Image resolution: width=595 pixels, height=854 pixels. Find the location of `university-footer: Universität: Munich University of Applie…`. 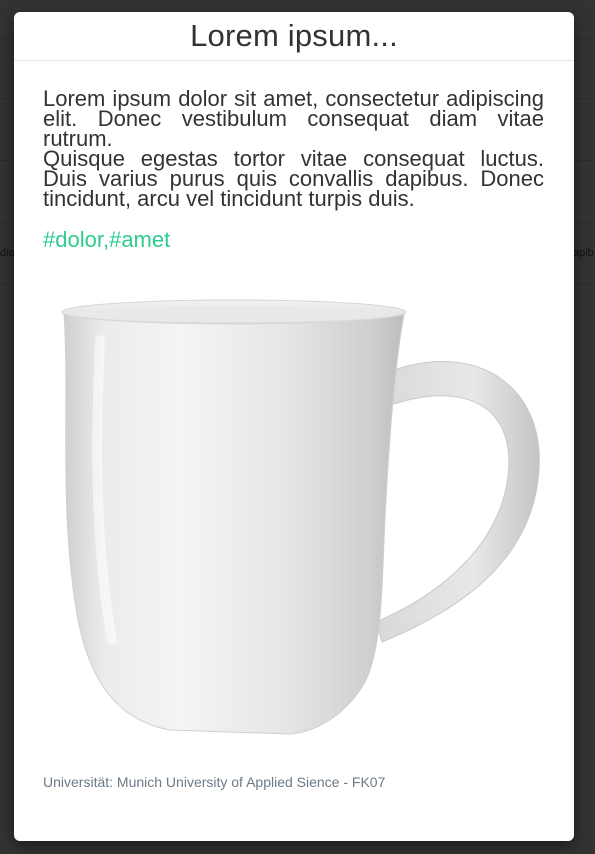

university-footer: Universität: Munich University of Applie… is located at coordinates (214, 782).